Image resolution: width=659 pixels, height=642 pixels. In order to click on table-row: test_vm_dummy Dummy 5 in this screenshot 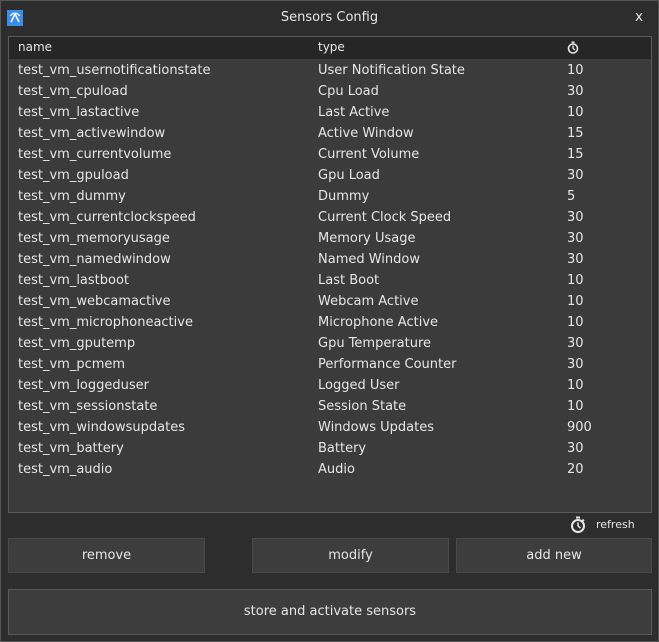, I will do `click(330, 197)`.